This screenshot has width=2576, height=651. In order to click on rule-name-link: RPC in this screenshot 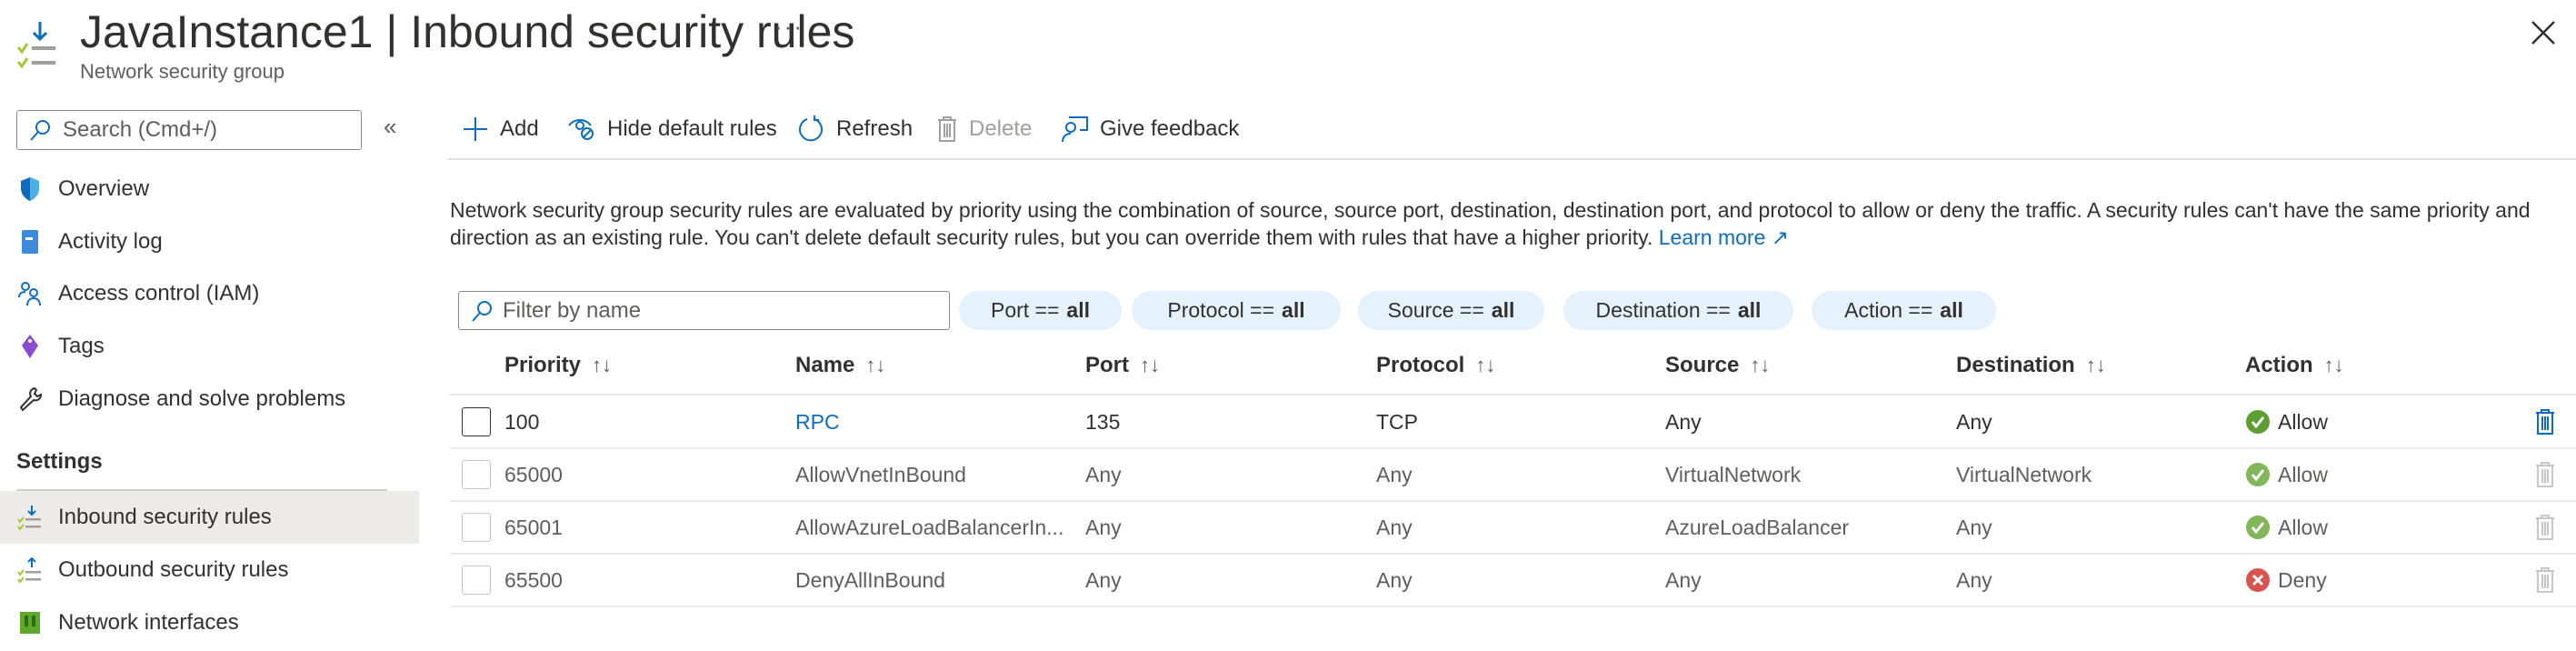, I will do `click(817, 422)`.